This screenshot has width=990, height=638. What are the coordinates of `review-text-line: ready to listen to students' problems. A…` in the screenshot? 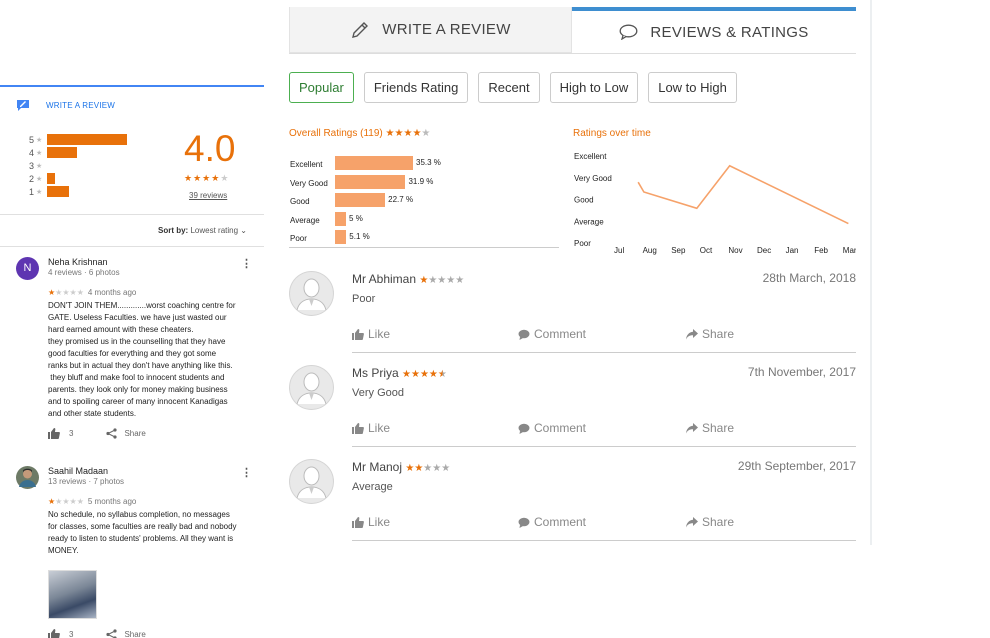 It's located at (141, 538).